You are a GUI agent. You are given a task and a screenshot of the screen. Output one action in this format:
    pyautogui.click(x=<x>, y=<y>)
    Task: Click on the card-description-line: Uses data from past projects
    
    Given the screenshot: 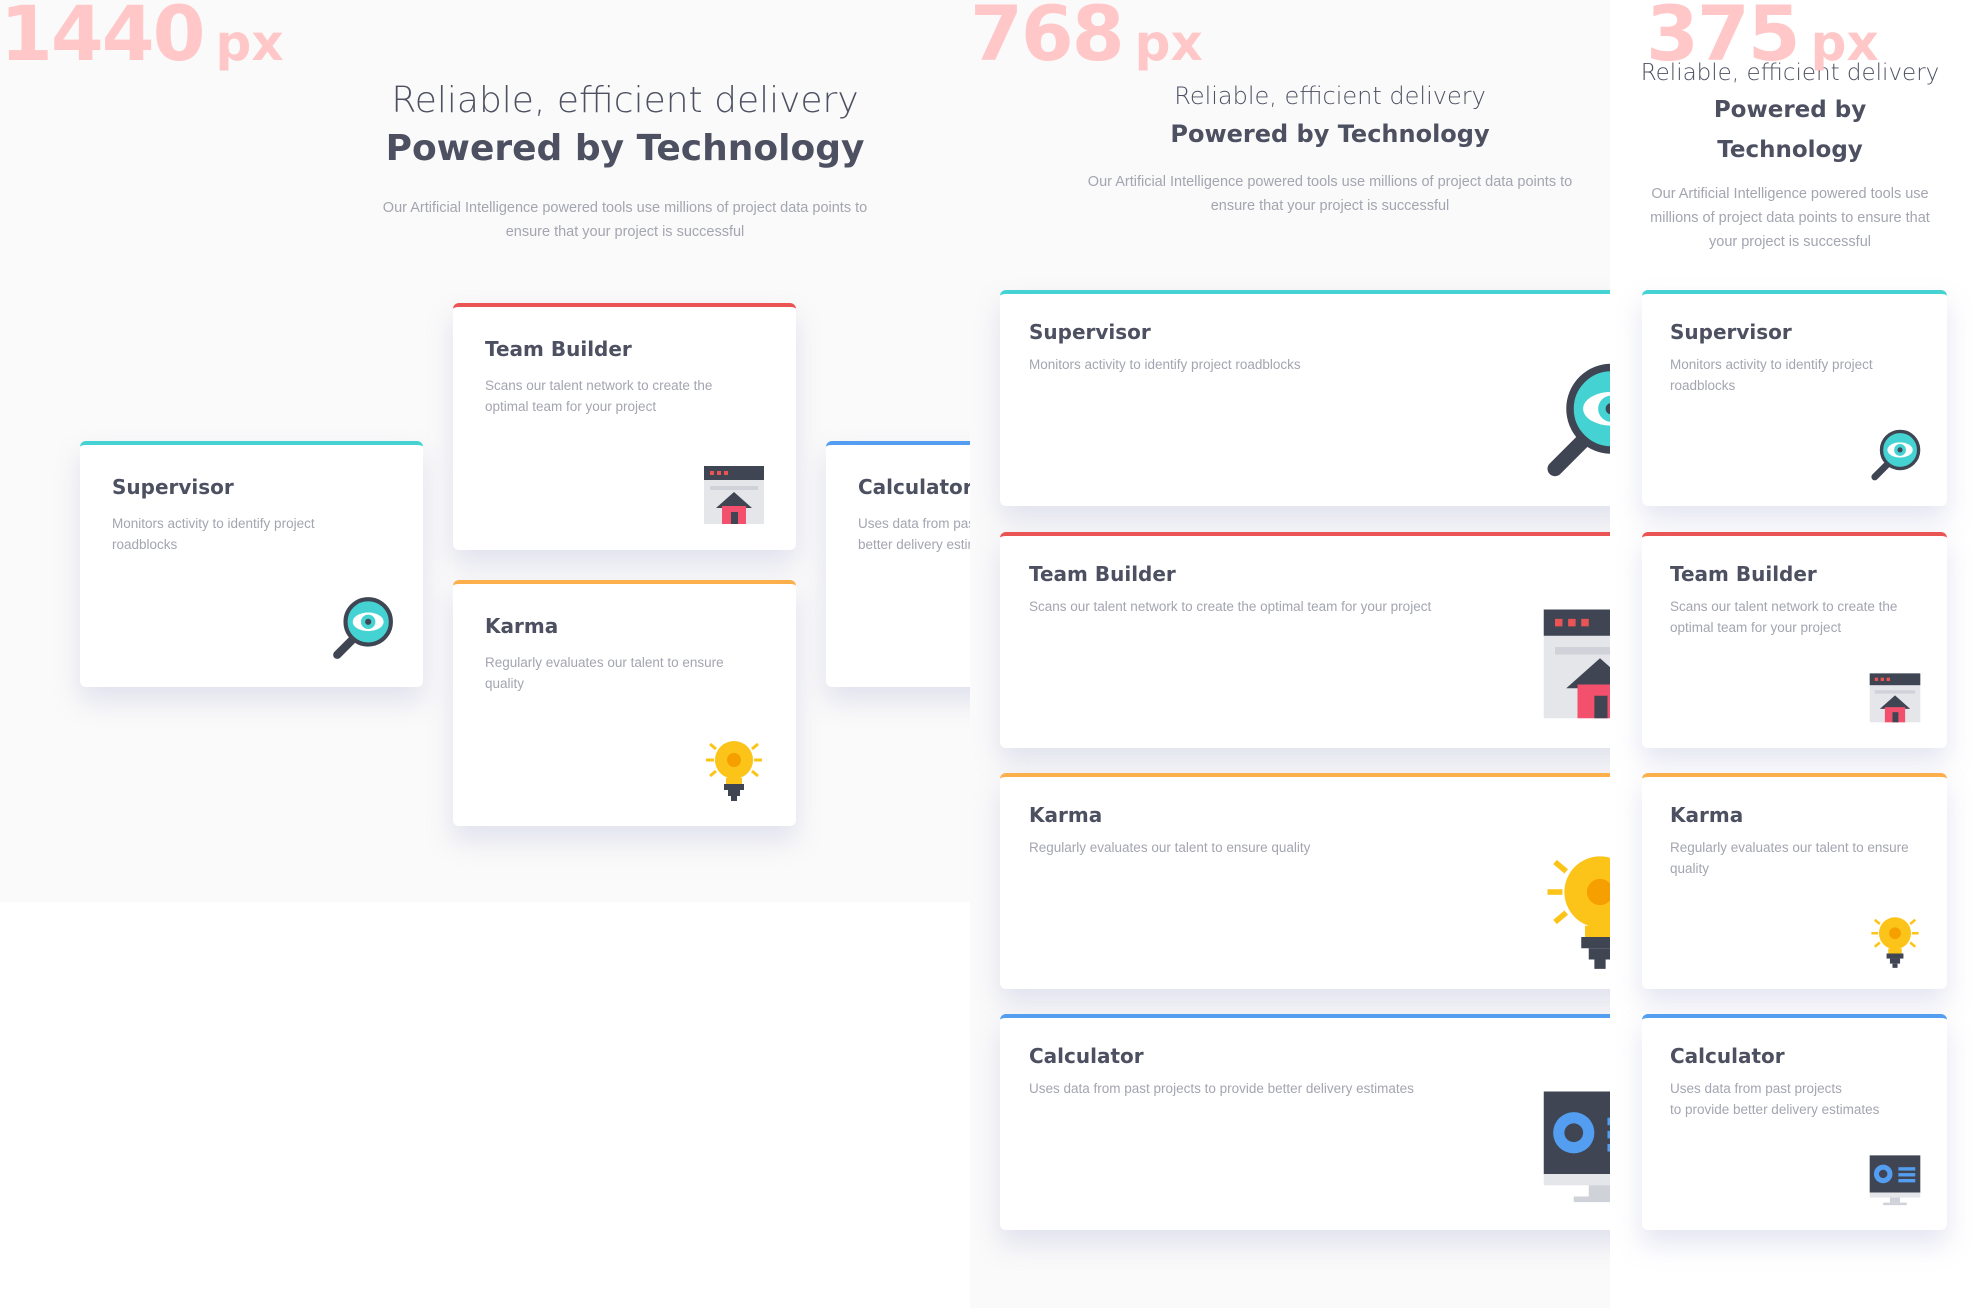 What is the action you would take?
    pyautogui.click(x=1756, y=1088)
    